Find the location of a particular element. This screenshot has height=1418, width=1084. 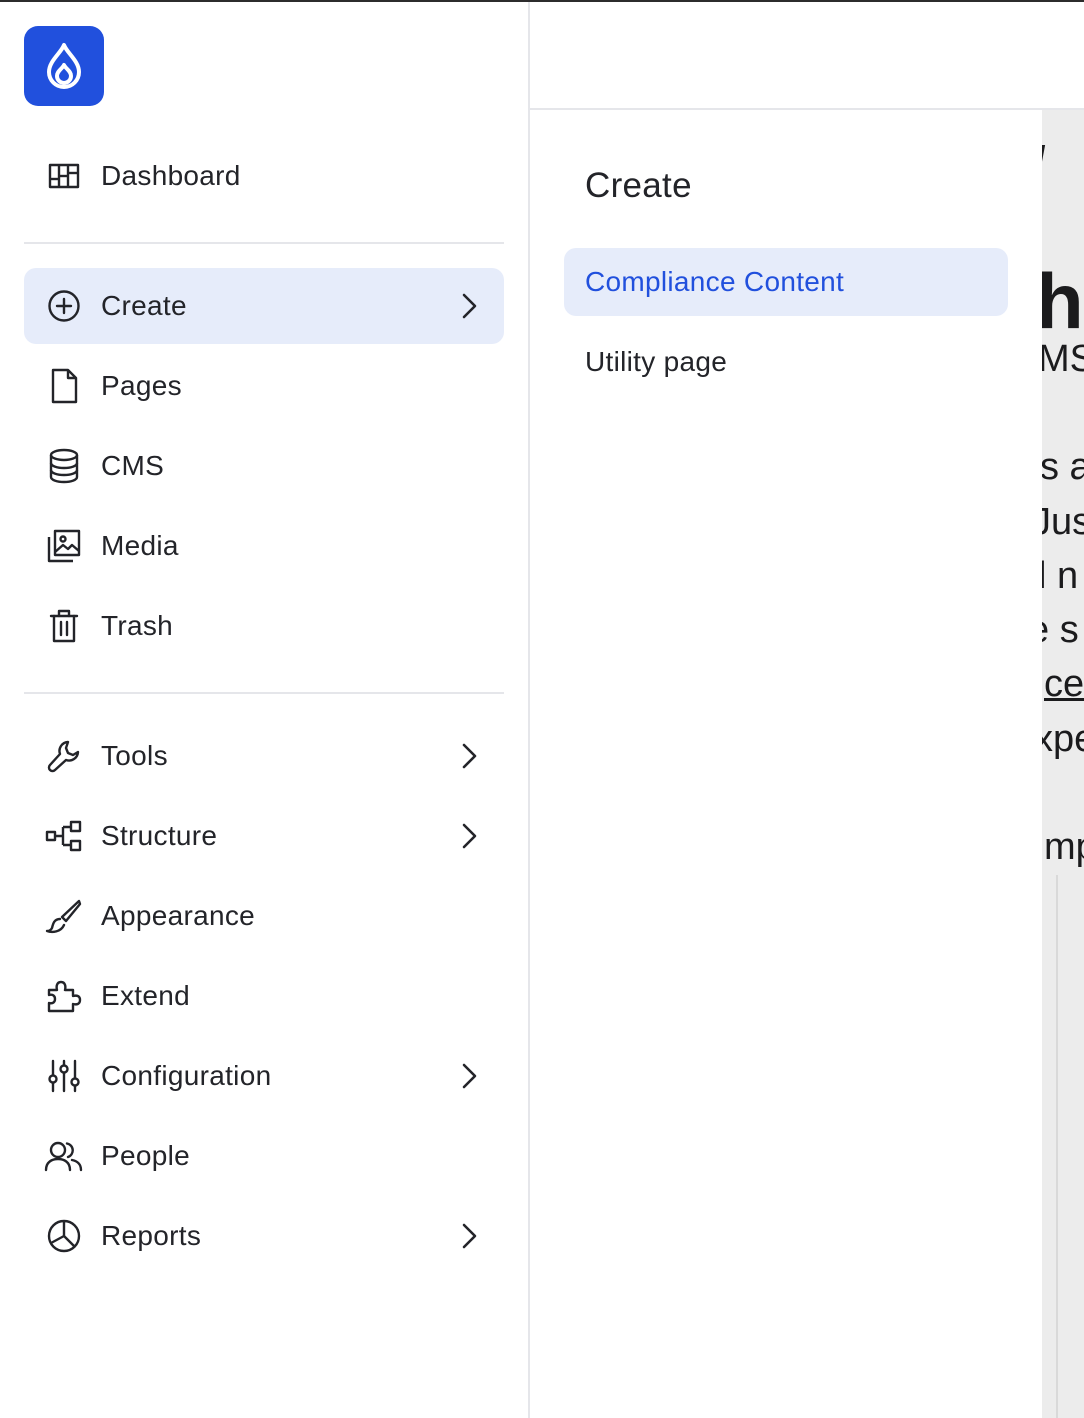

sidebar-item-label: Pages is located at coordinates (141, 385).